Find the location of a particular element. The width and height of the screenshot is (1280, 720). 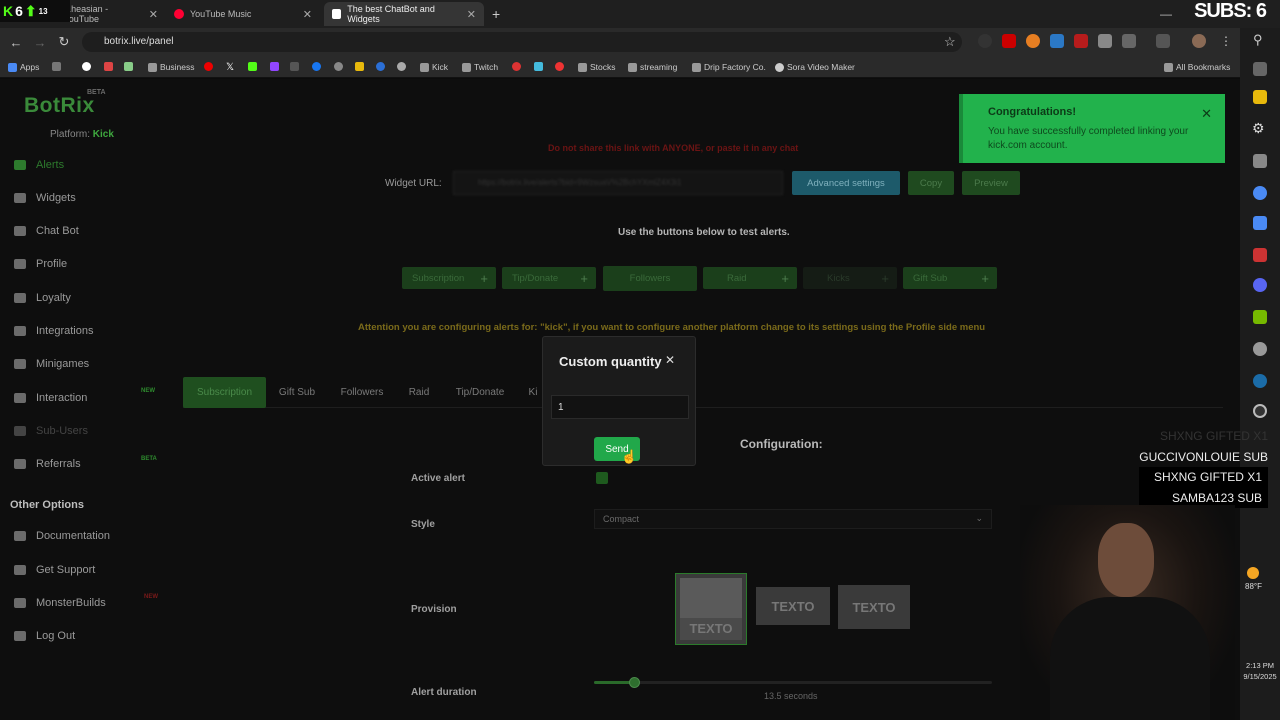

discord-icon is located at coordinates (1260, 285).